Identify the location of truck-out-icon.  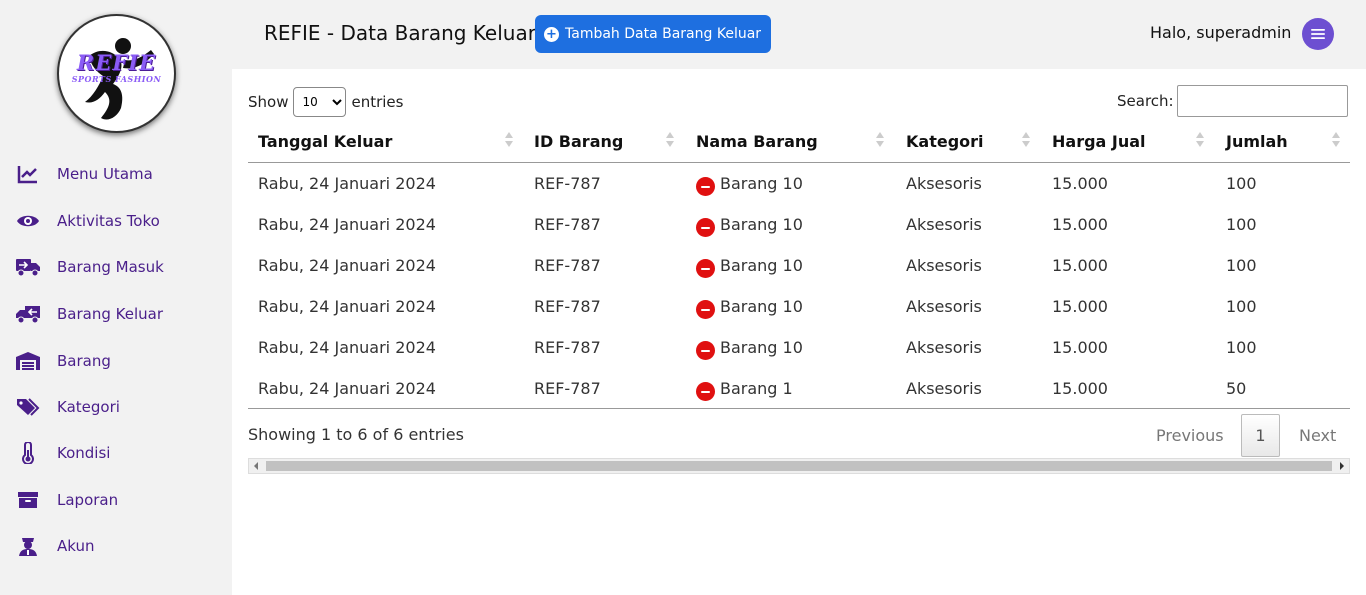
(28, 314).